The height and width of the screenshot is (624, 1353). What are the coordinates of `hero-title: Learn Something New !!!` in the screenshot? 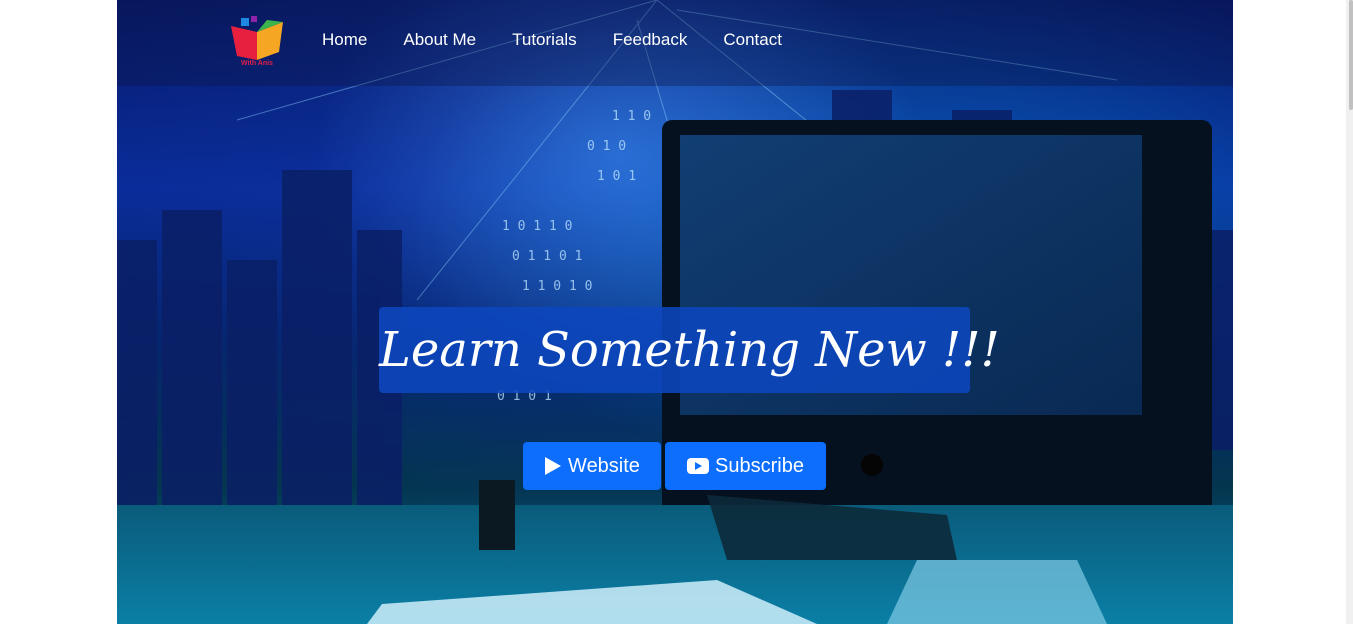 It's located at (689, 350).